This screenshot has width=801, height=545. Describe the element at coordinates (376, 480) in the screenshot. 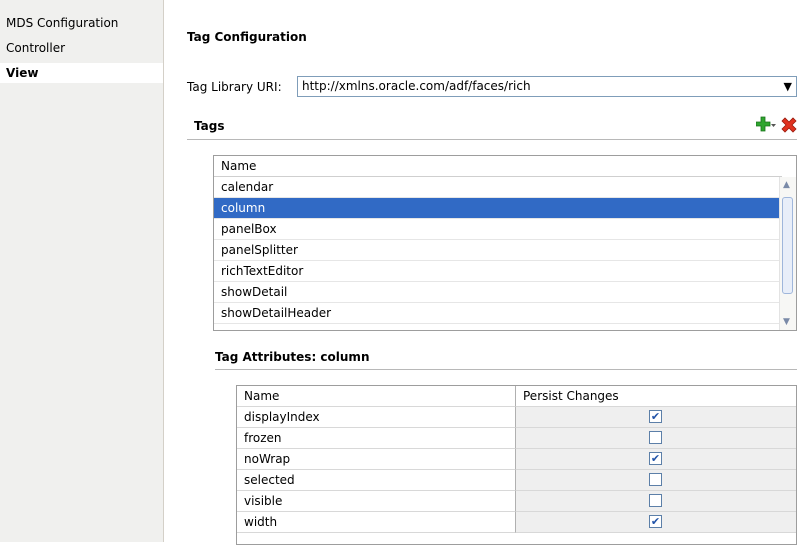

I see `attribute-name: selected` at that location.